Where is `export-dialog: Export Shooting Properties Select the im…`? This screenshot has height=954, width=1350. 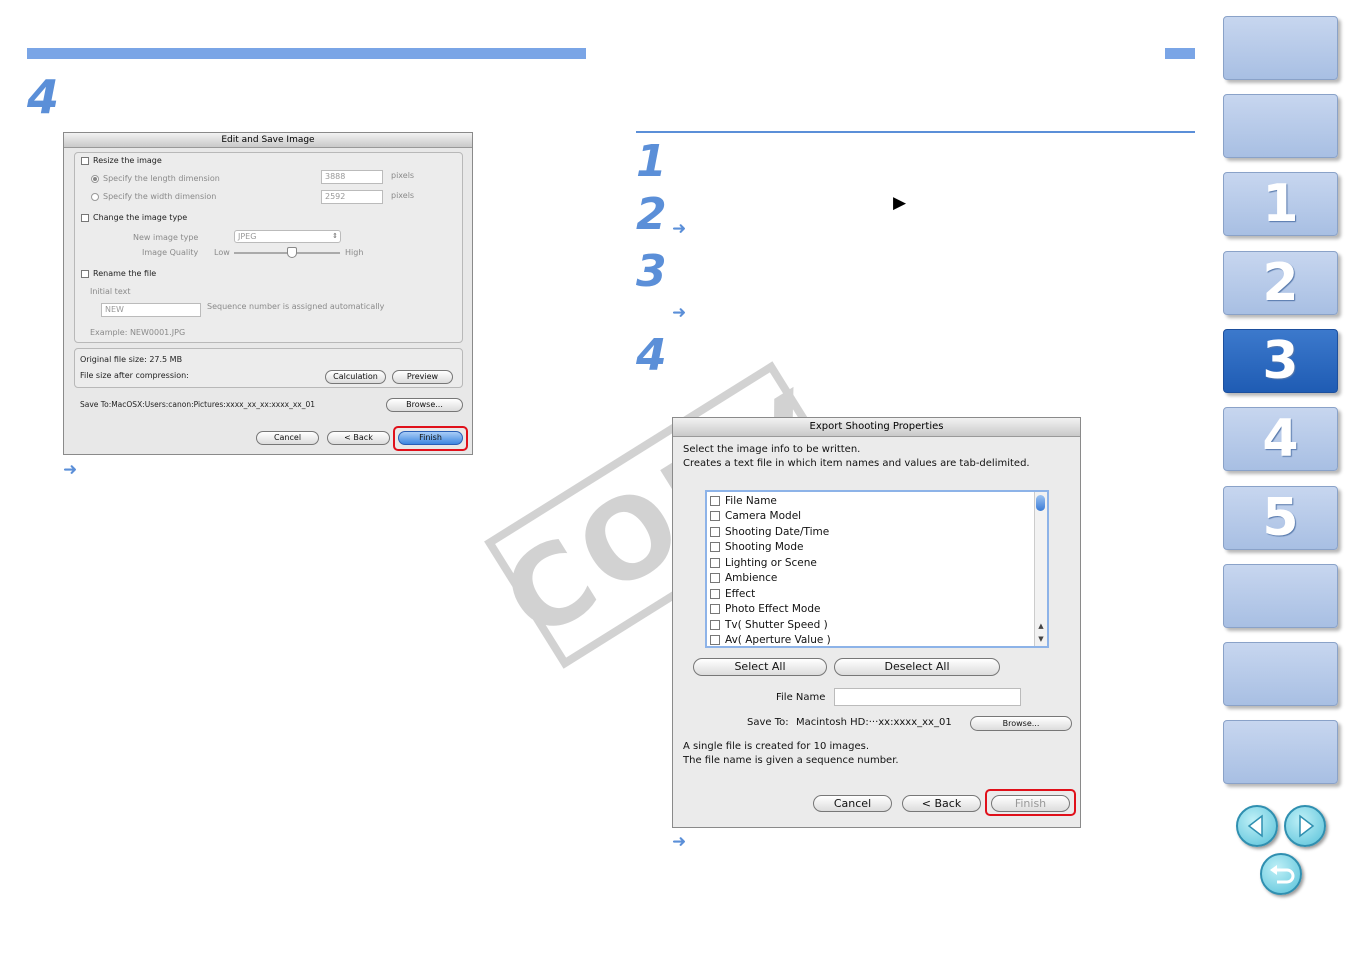 export-dialog: Export Shooting Properties Select the im… is located at coordinates (876, 622).